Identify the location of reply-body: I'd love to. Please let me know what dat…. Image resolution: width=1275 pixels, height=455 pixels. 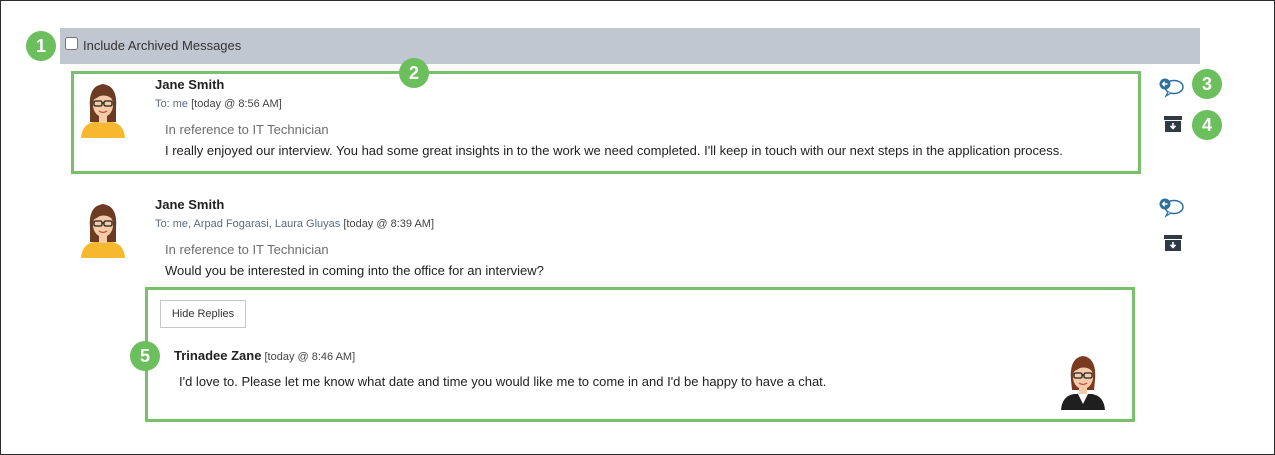
(503, 381).